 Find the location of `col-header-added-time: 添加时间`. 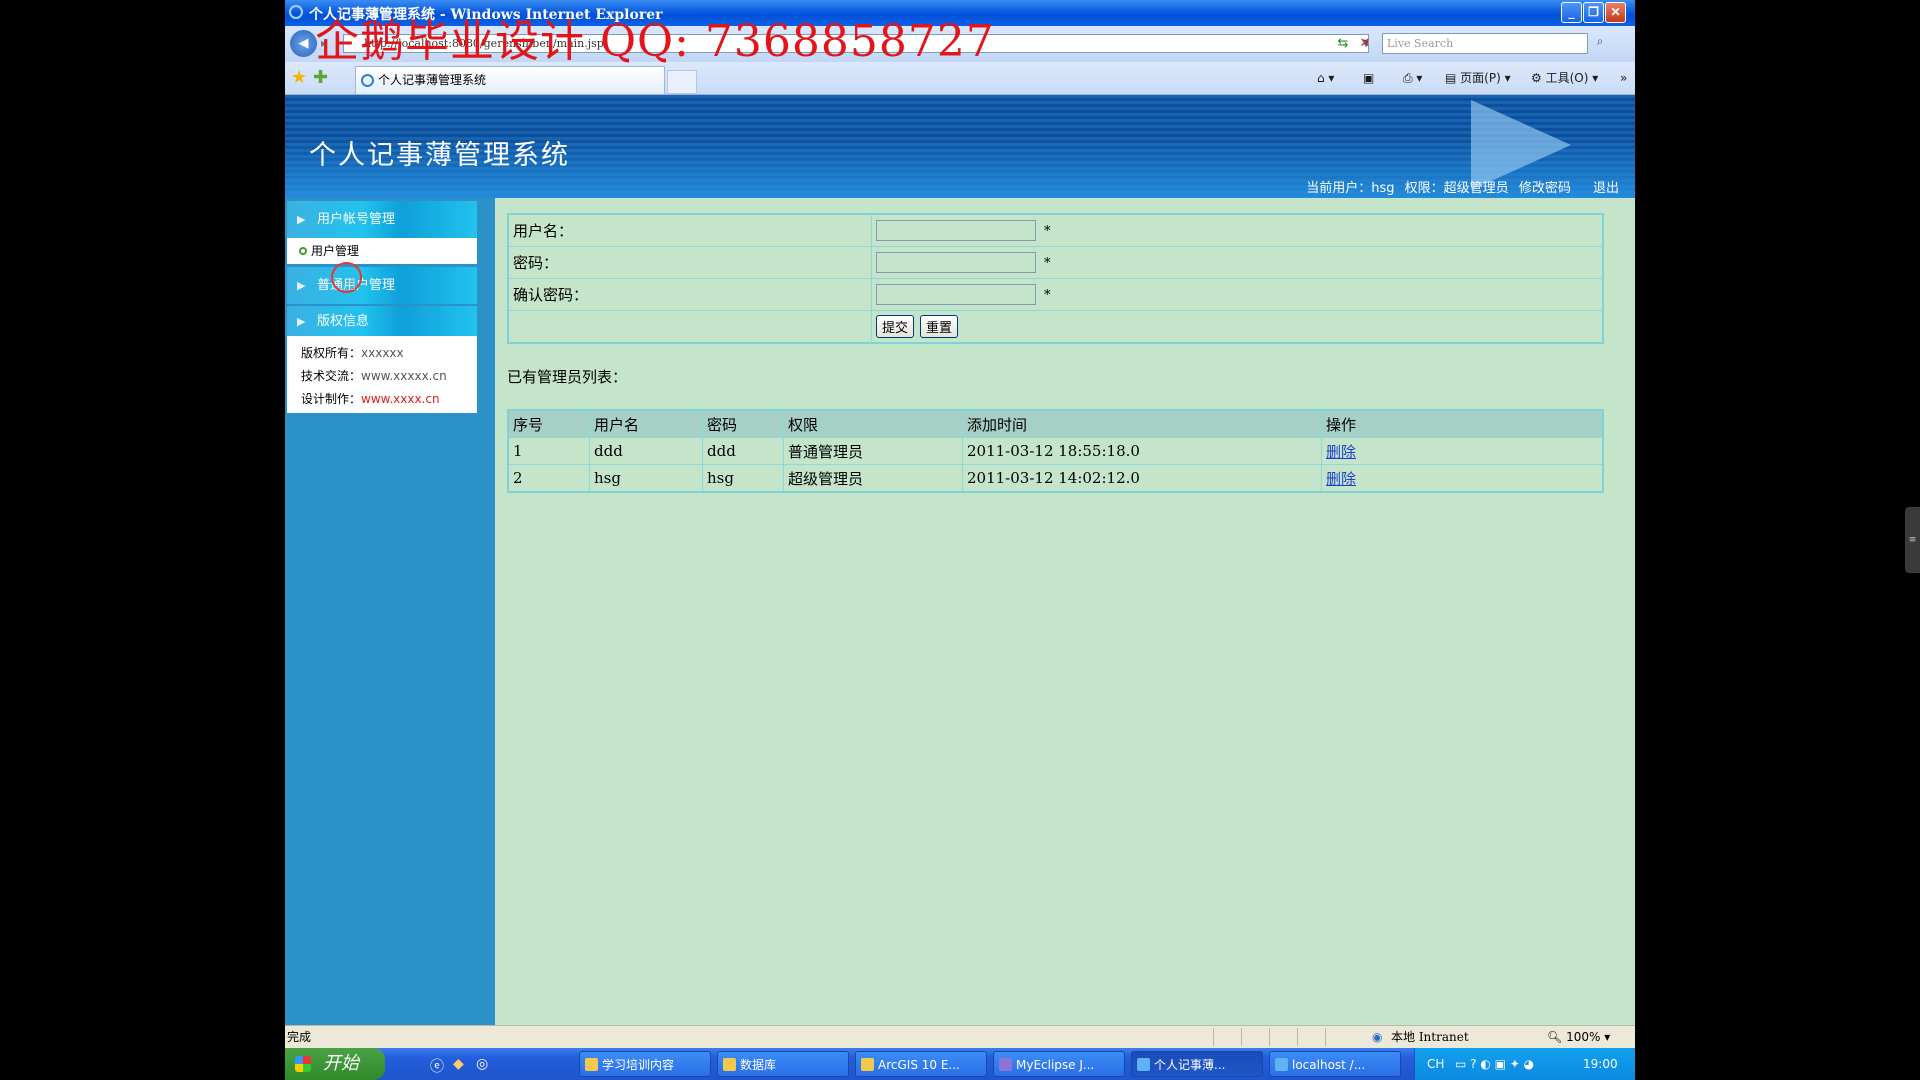

col-header-added-time: 添加时间 is located at coordinates (1142, 423).